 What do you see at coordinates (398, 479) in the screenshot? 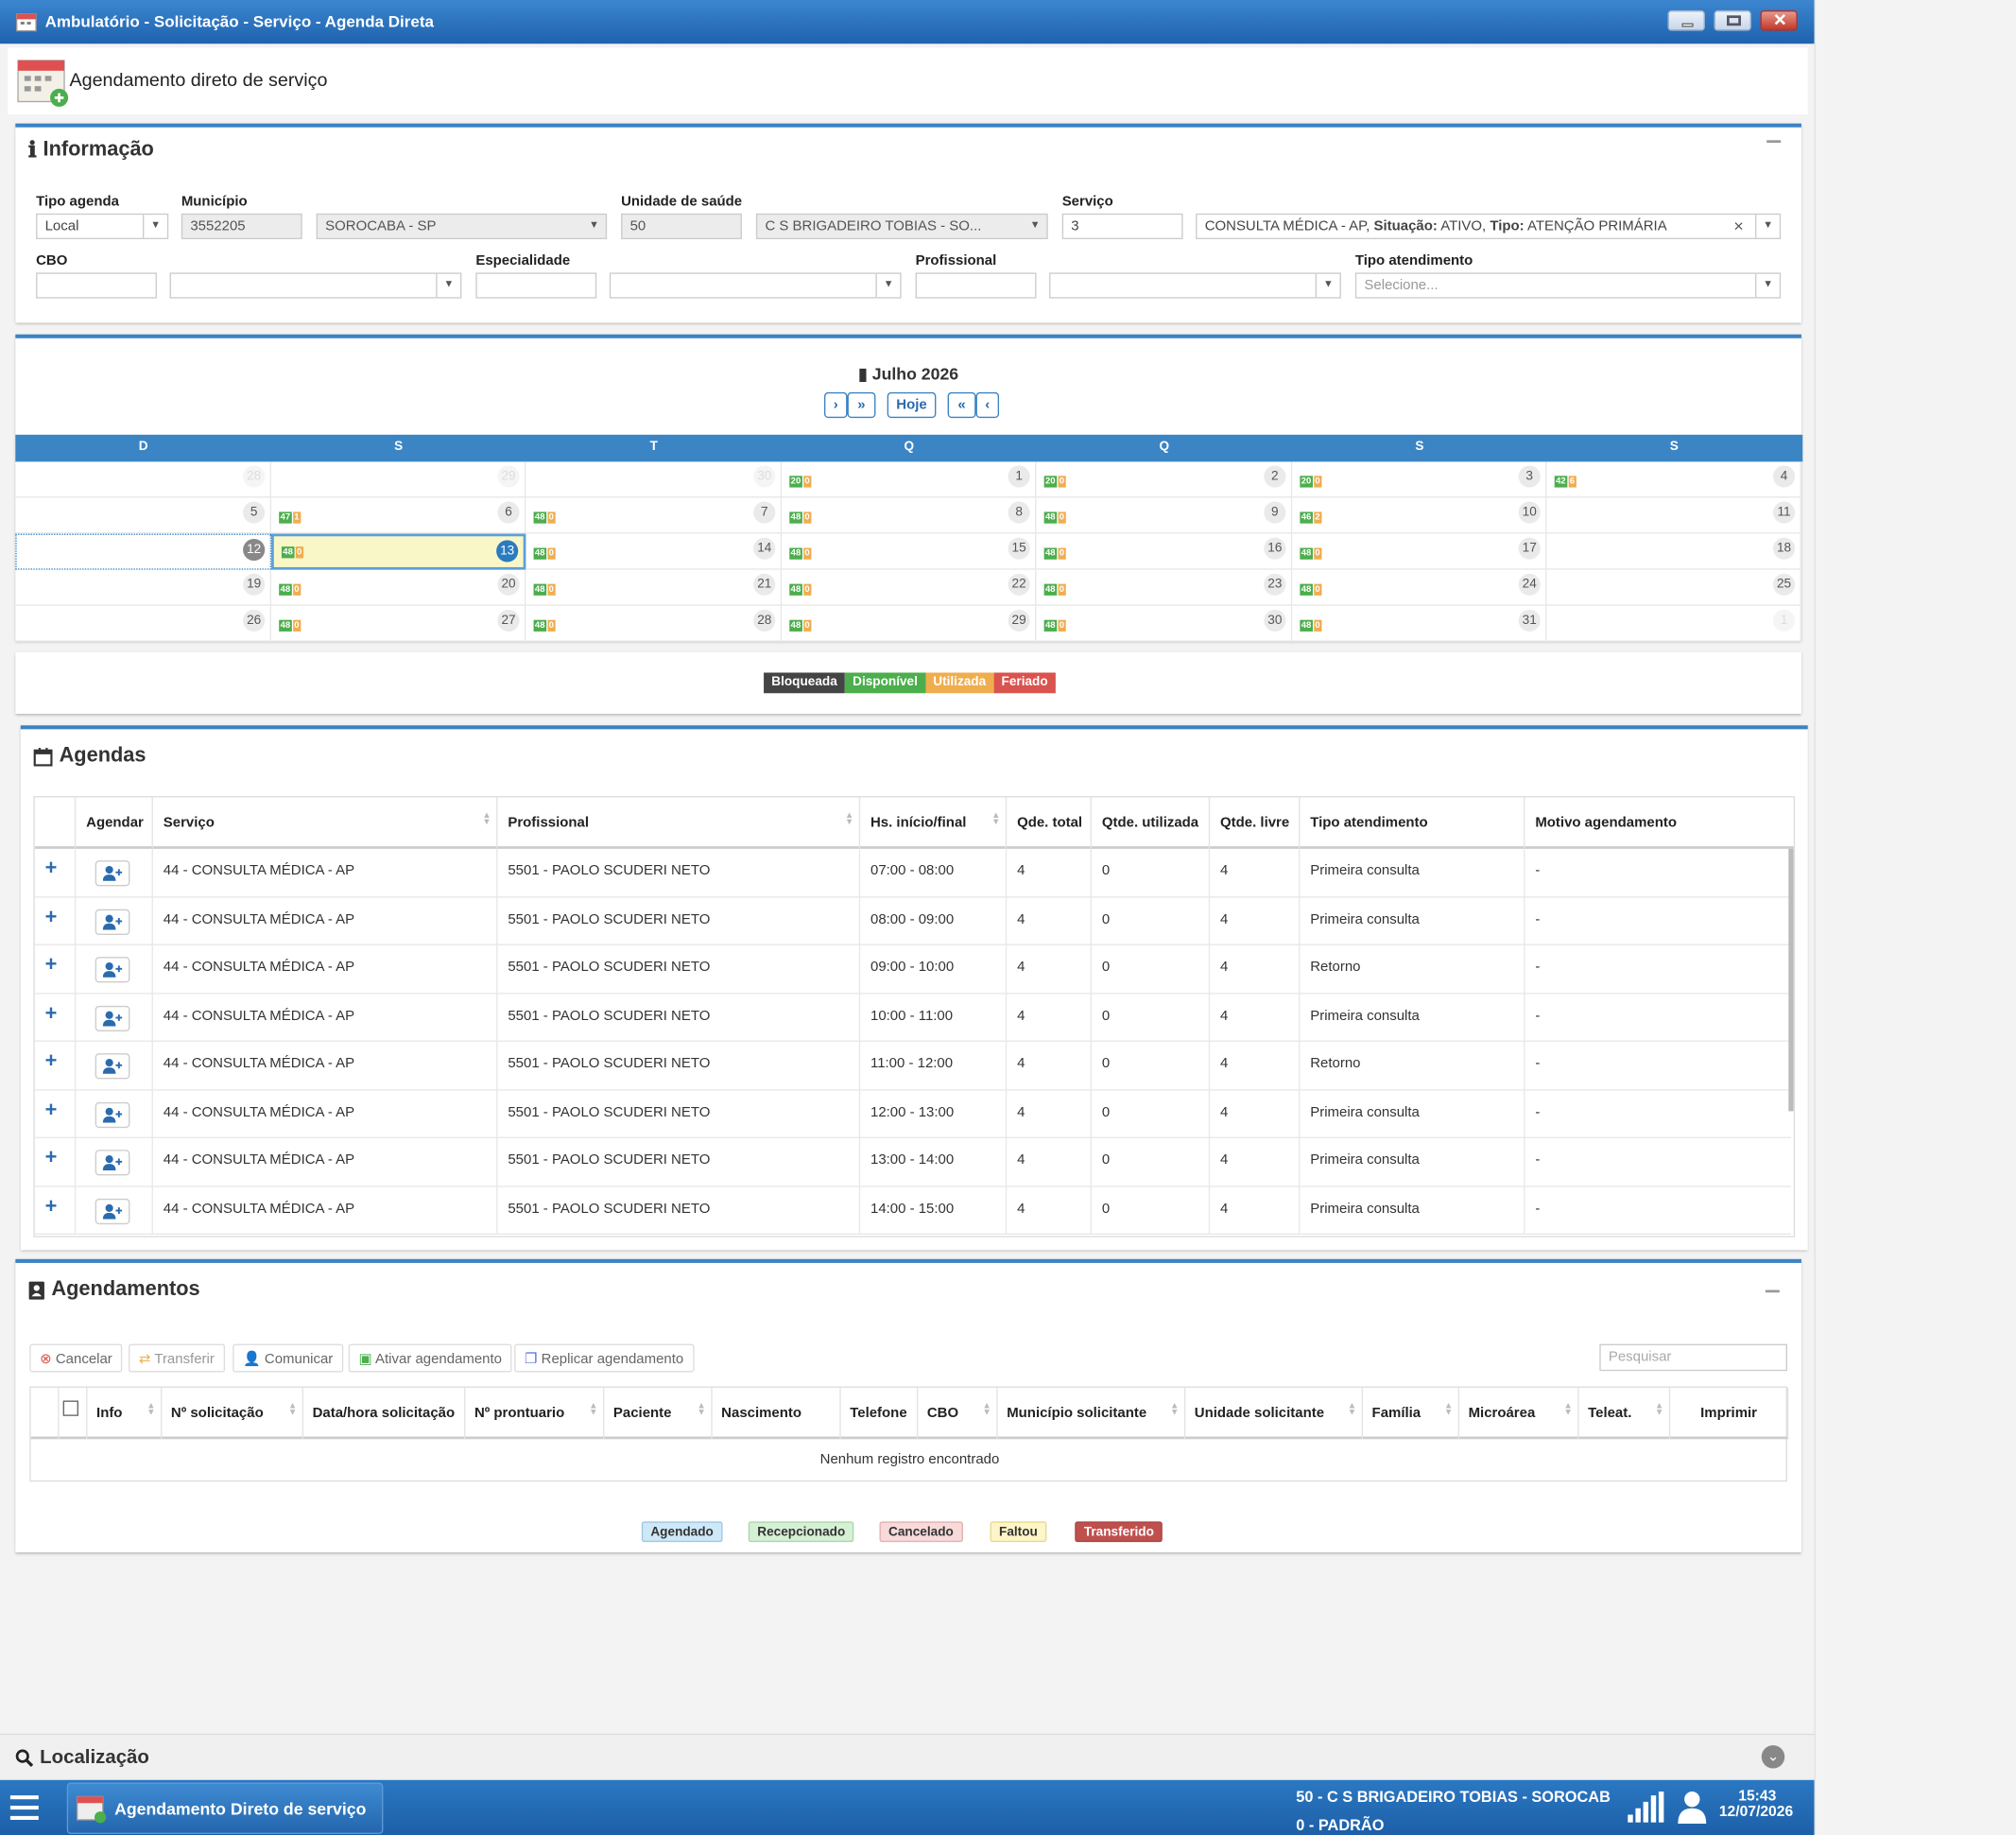
I see `calendar-day-cell: 29` at bounding box center [398, 479].